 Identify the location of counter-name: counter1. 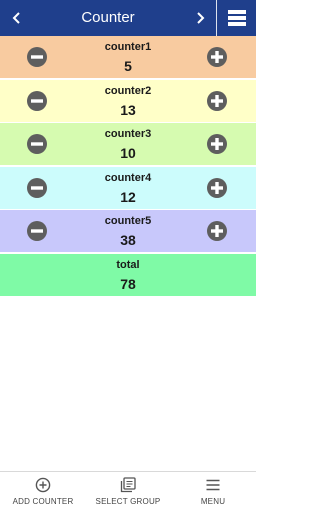
(128, 47).